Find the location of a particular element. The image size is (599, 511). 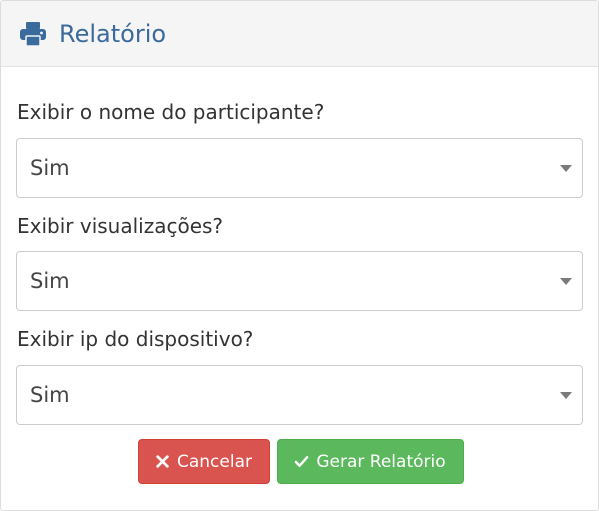

check-icon is located at coordinates (302, 461).